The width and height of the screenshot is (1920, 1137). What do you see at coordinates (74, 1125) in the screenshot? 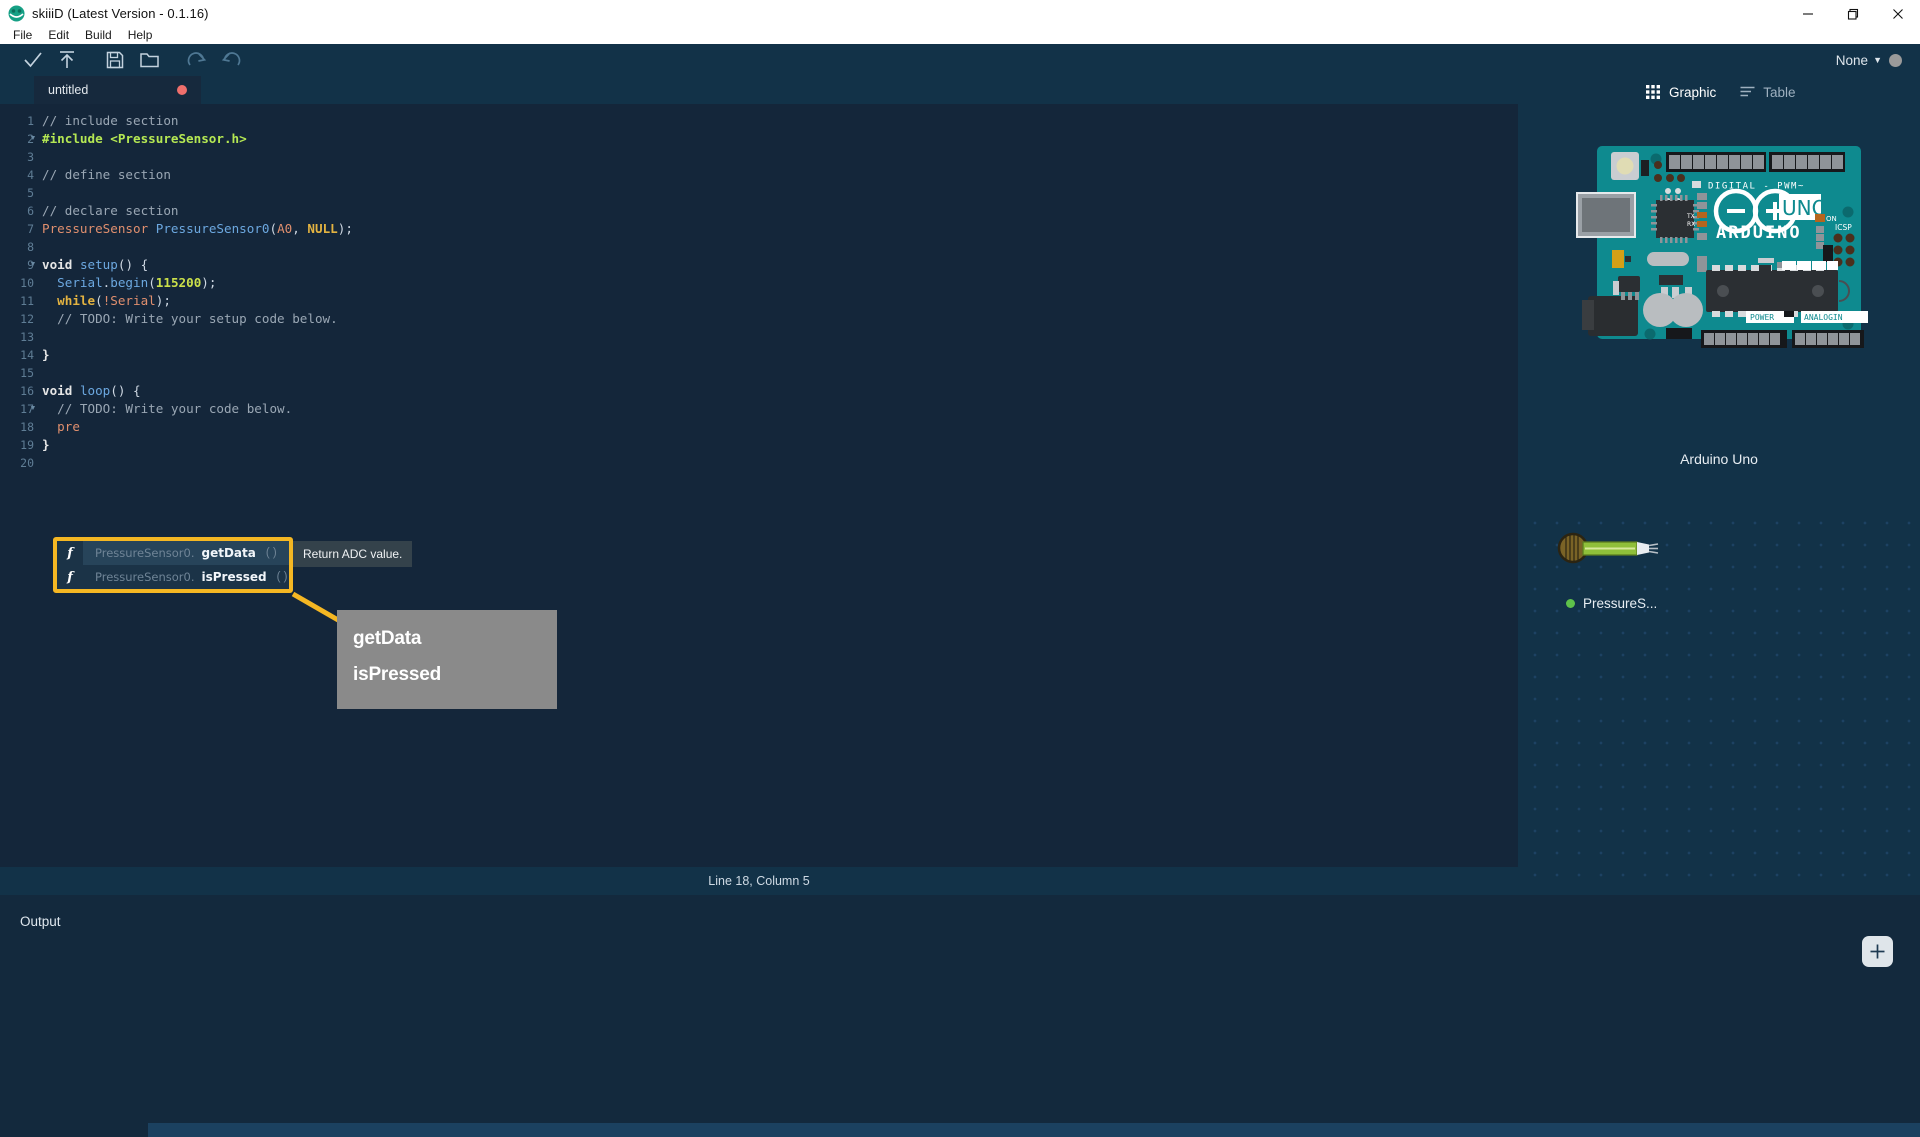
I see `output-scrollbar-gap` at bounding box center [74, 1125].